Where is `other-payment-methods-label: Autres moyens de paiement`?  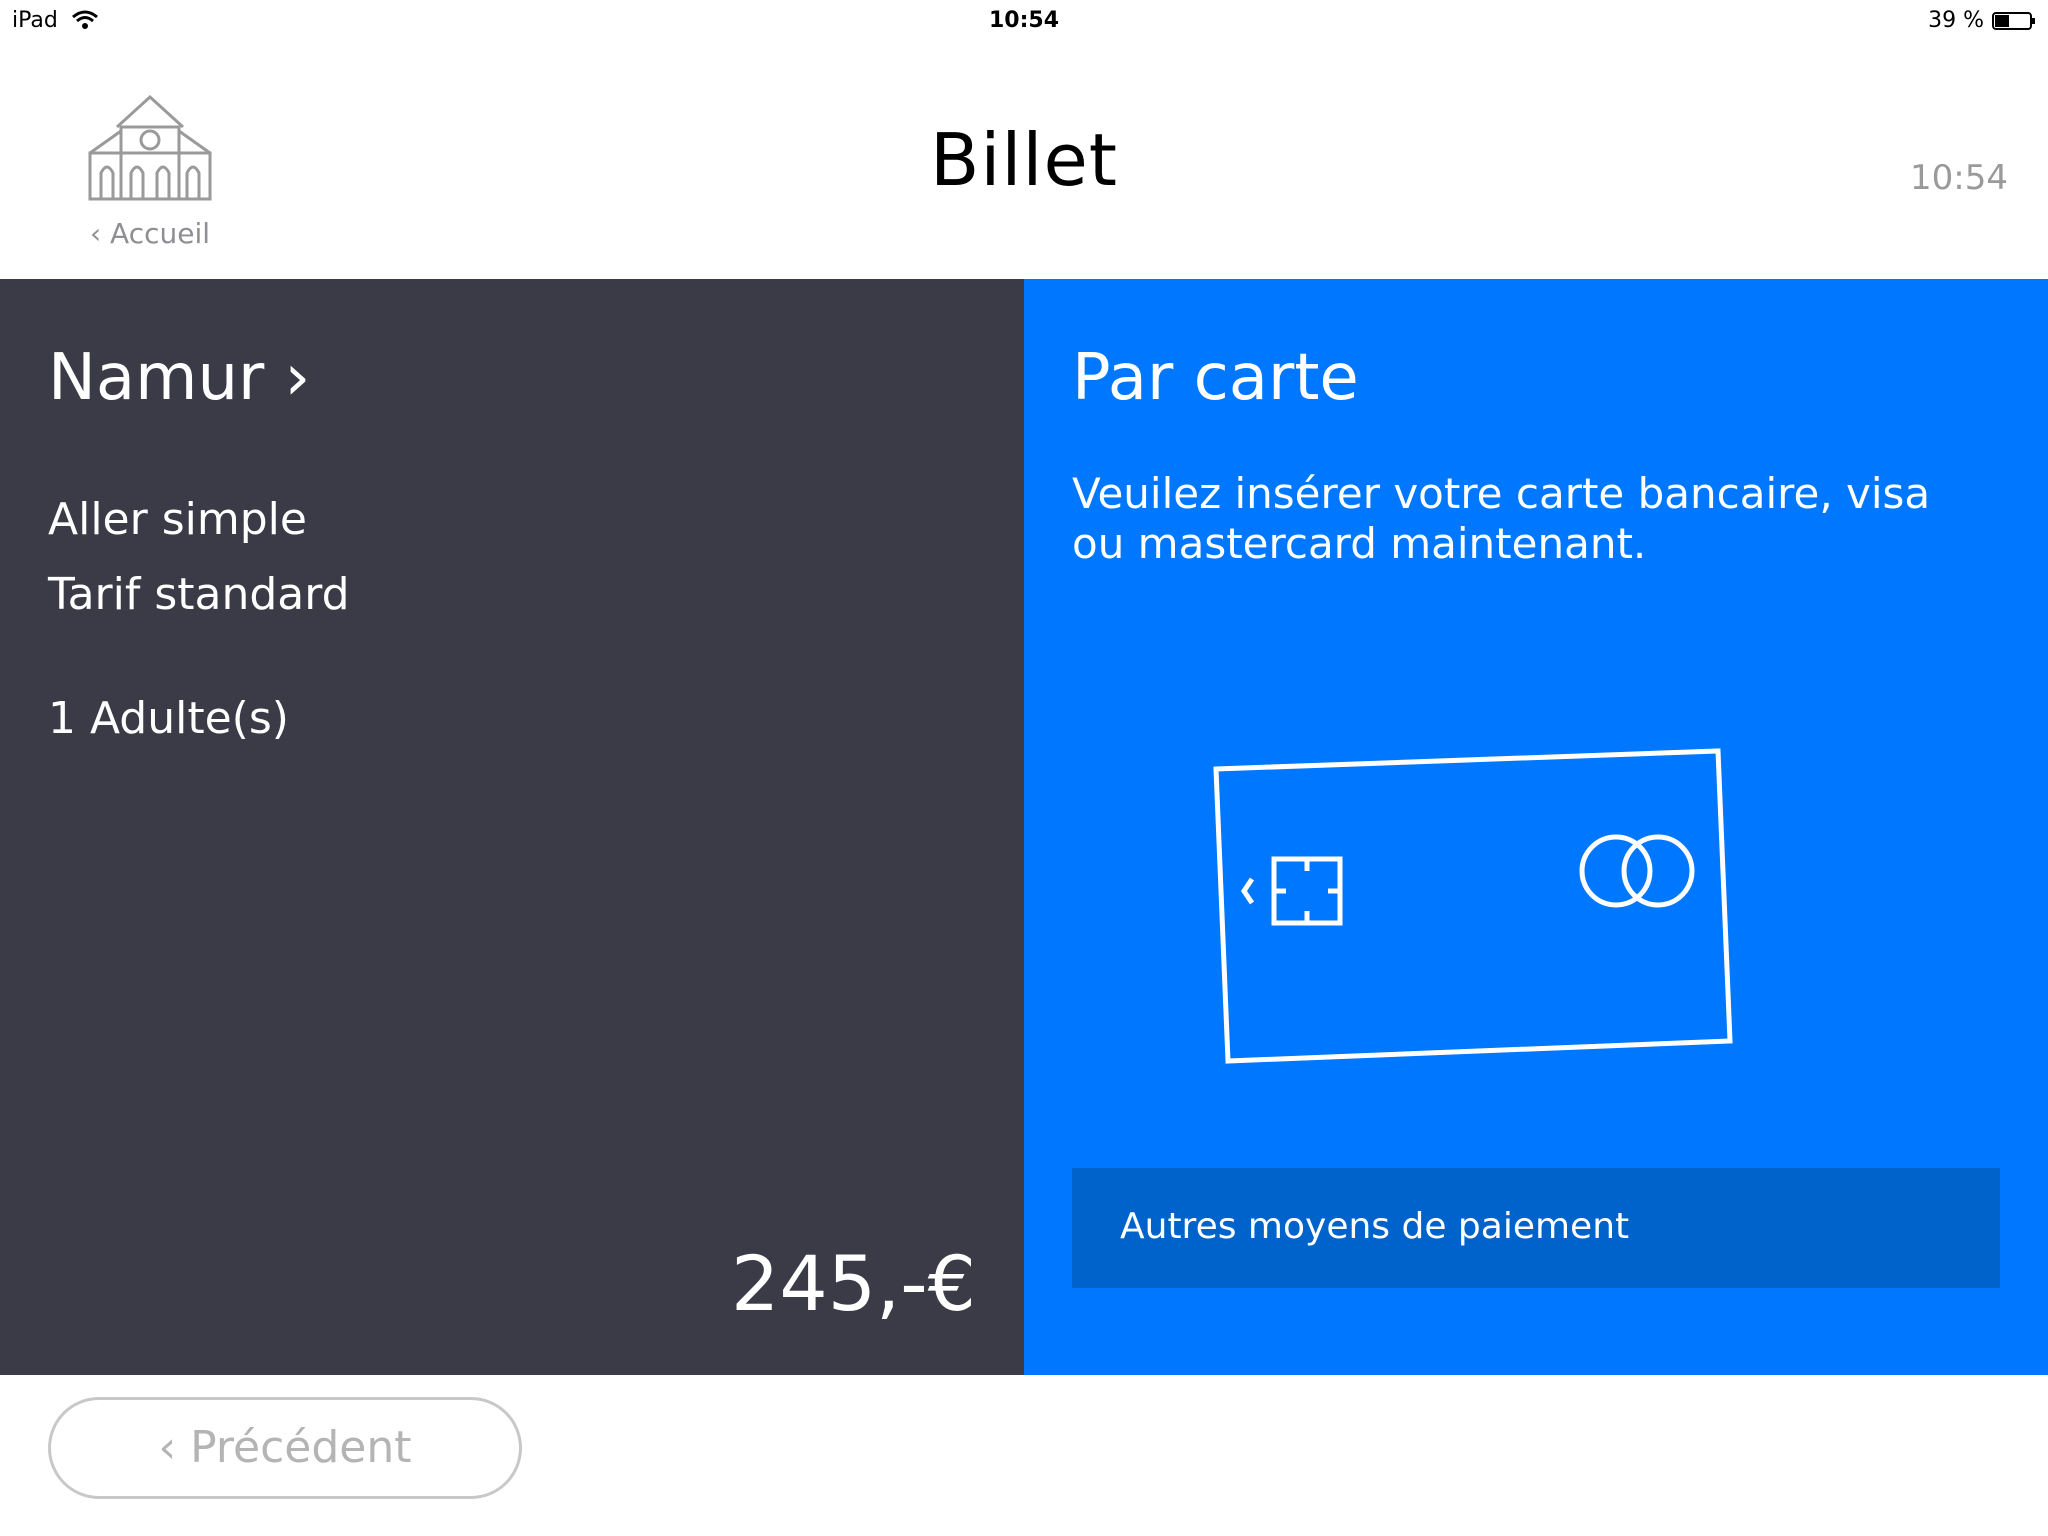
other-payment-methods-label: Autres moyens de paiement is located at coordinates (1375, 1226).